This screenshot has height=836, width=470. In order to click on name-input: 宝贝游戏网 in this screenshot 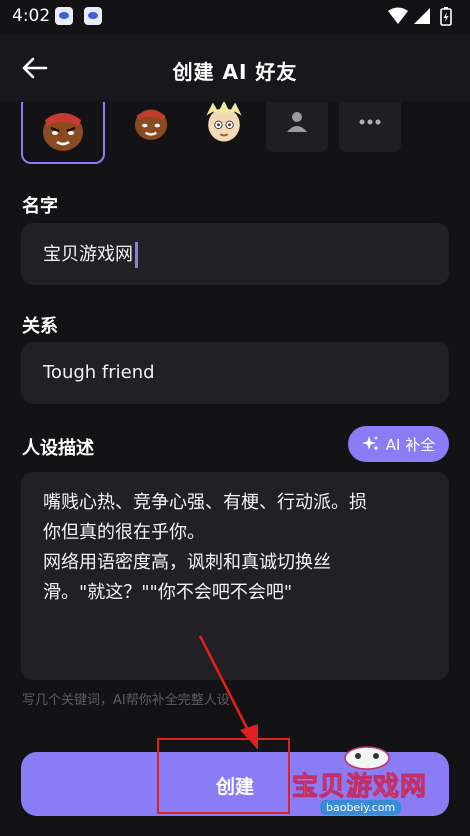, I will do `click(235, 254)`.